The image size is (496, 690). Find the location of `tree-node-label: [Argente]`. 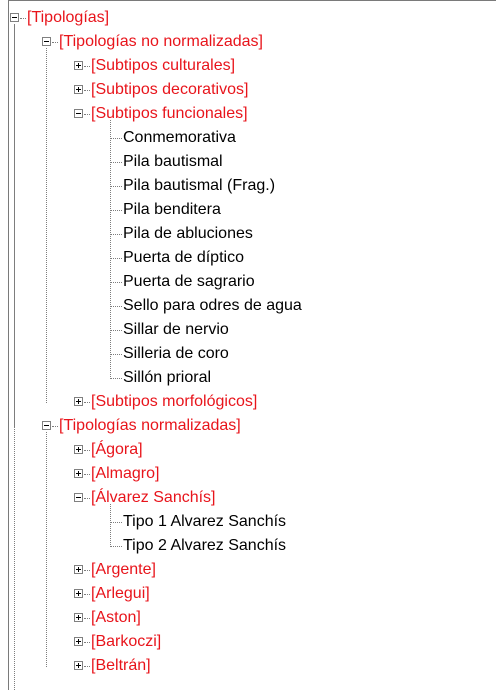

tree-node-label: [Argente] is located at coordinates (123, 570).